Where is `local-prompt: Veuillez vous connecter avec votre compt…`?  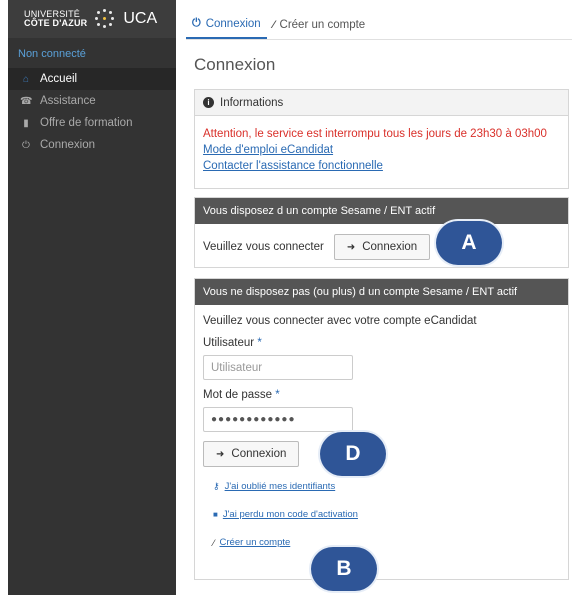
local-prompt: Veuillez vous connecter avec votre compt… is located at coordinates (340, 321).